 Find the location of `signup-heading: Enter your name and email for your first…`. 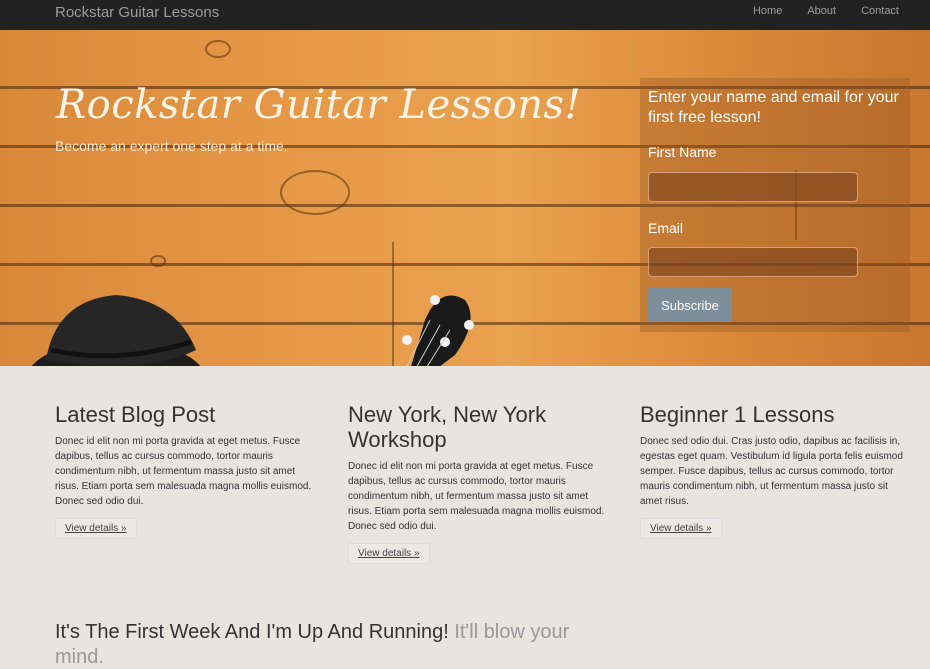

signup-heading: Enter your name and email for your first… is located at coordinates (773, 107).